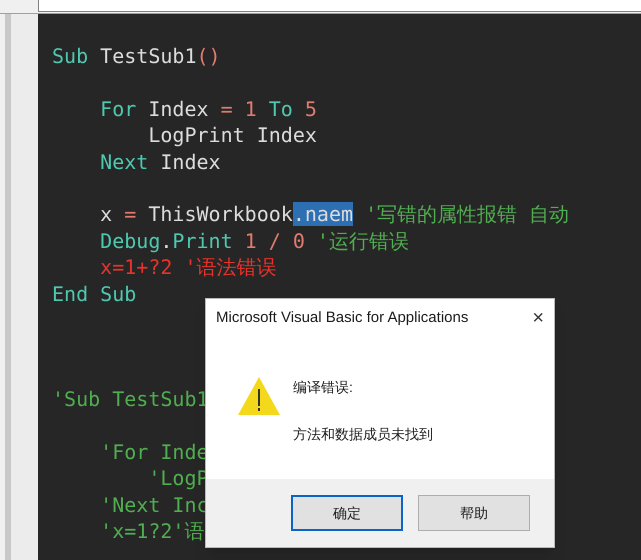 Image resolution: width=641 pixels, height=560 pixels. I want to click on code-line: 'x=1?2'语, so click(151, 531).